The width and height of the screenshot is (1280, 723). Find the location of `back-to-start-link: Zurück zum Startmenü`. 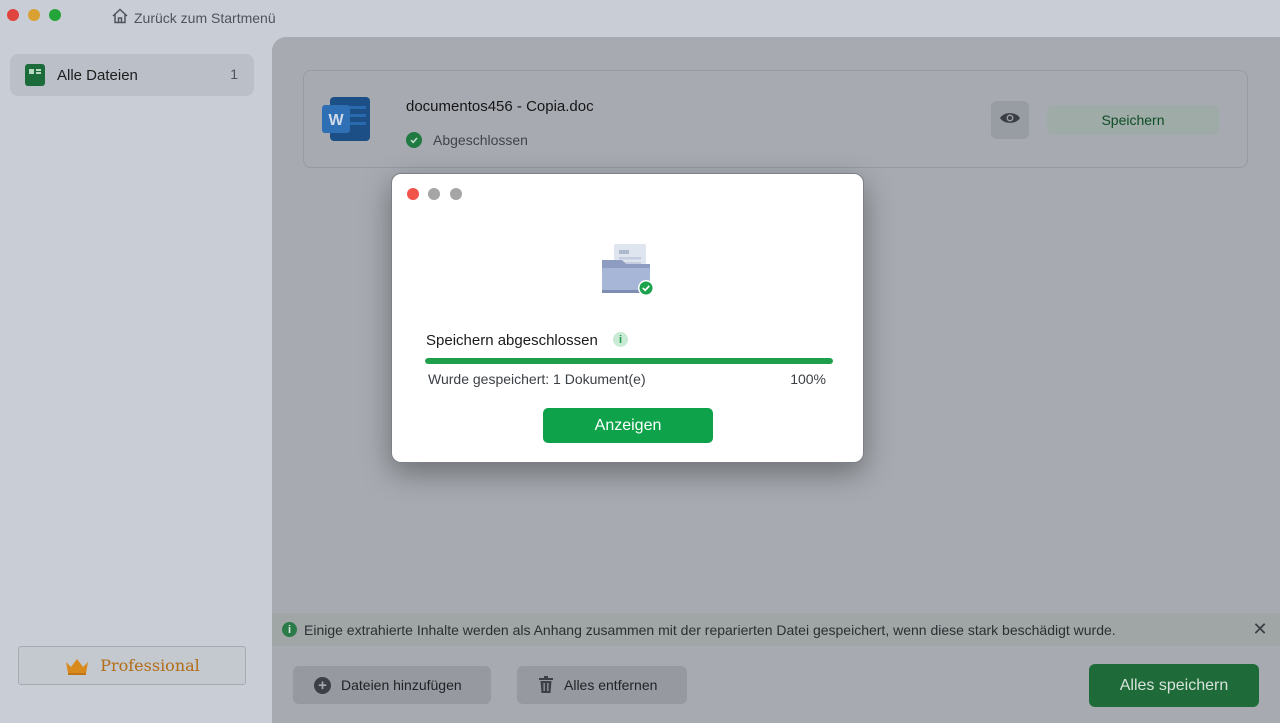

back-to-start-link: Zurück zum Startmenü is located at coordinates (193, 17).